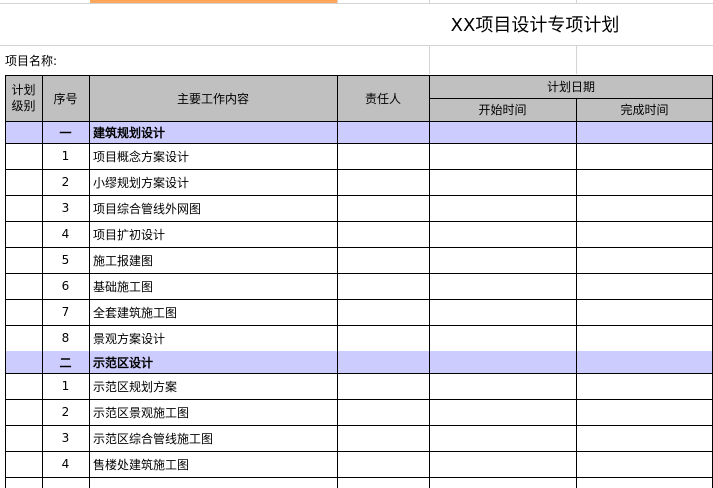  I want to click on work-content-cell: 示范区景观施工图, so click(213, 412).